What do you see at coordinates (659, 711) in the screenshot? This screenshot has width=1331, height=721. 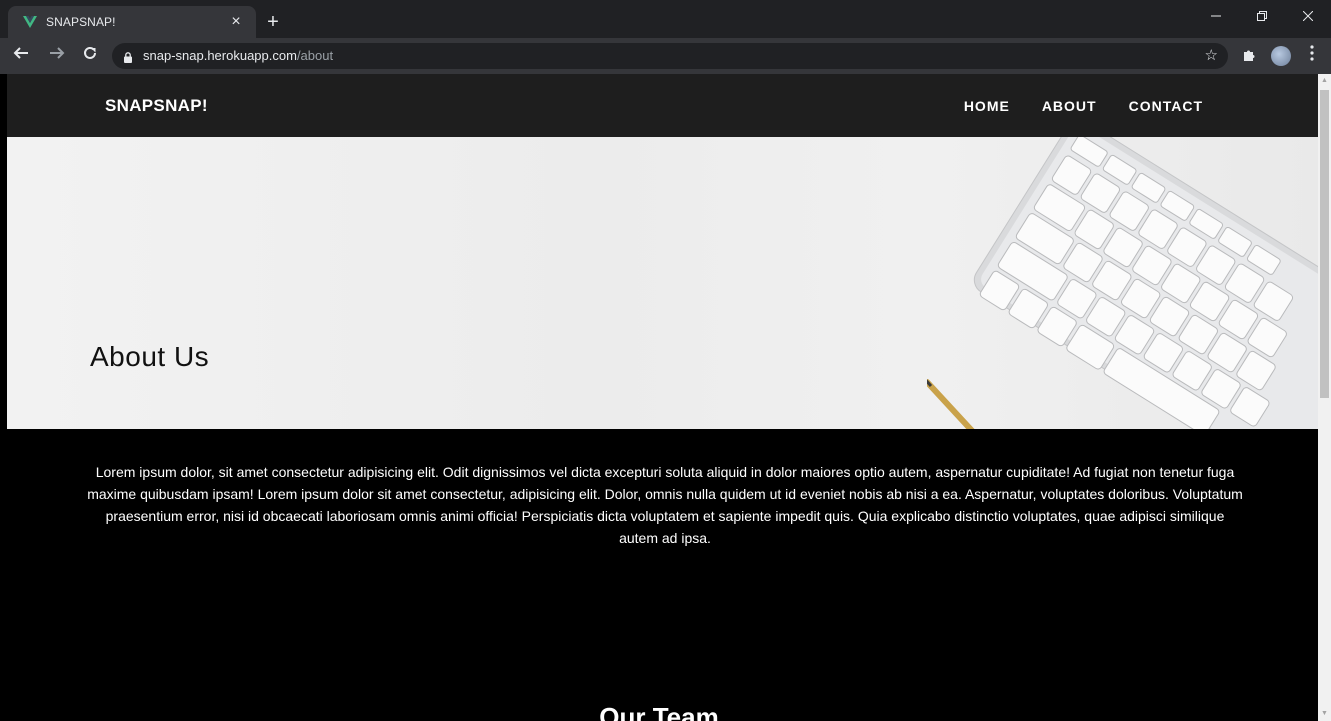 I see `team-section-title: Our Team` at bounding box center [659, 711].